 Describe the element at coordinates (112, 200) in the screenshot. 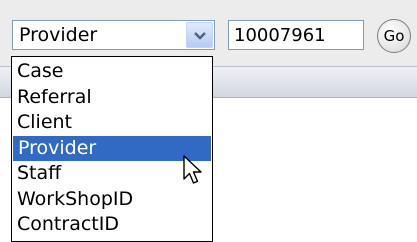

I see `dropdown-option-workshopid: WorkShopID` at that location.